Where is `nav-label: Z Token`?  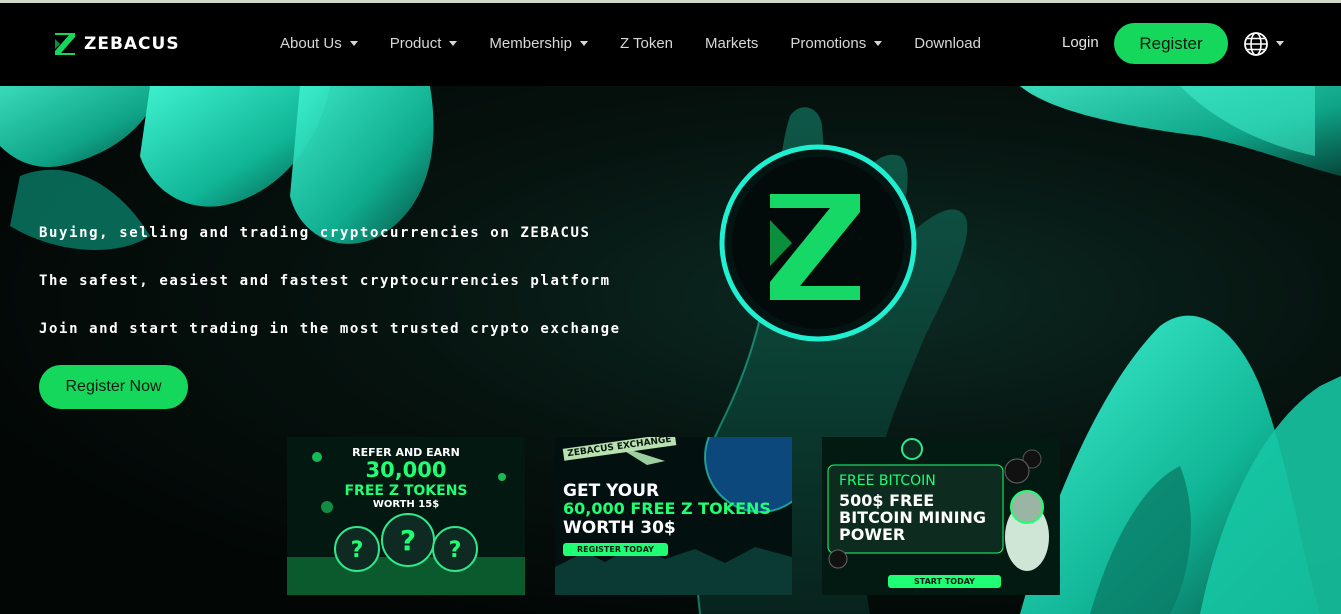 nav-label: Z Token is located at coordinates (646, 43).